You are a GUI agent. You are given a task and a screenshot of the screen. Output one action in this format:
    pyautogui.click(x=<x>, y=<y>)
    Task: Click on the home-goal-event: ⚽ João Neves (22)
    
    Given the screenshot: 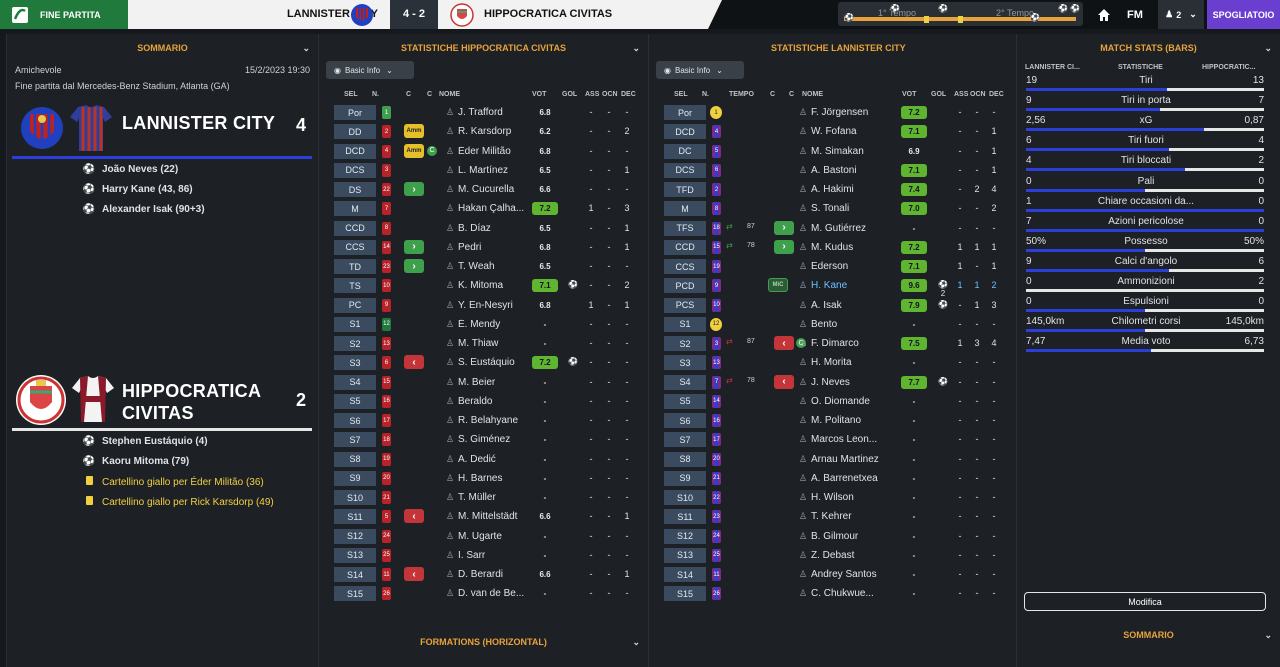 What is the action you would take?
    pyautogui.click(x=130, y=169)
    